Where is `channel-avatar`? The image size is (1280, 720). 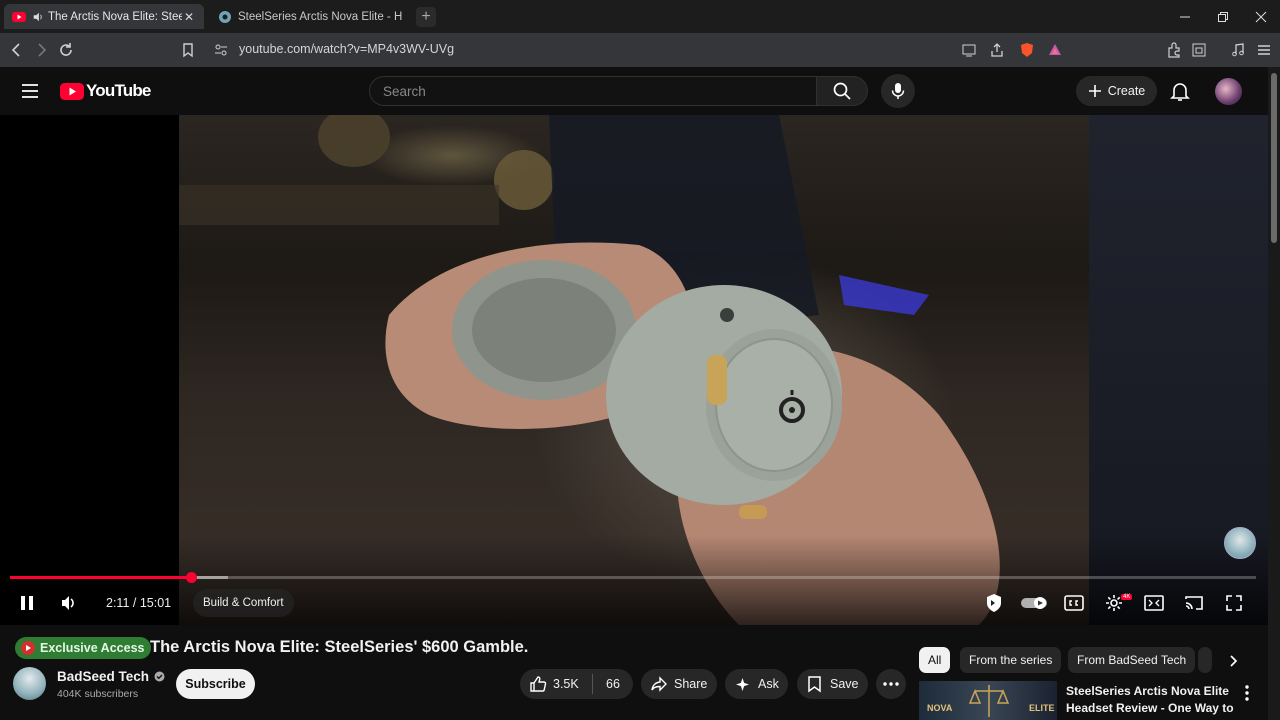 channel-avatar is located at coordinates (29, 683).